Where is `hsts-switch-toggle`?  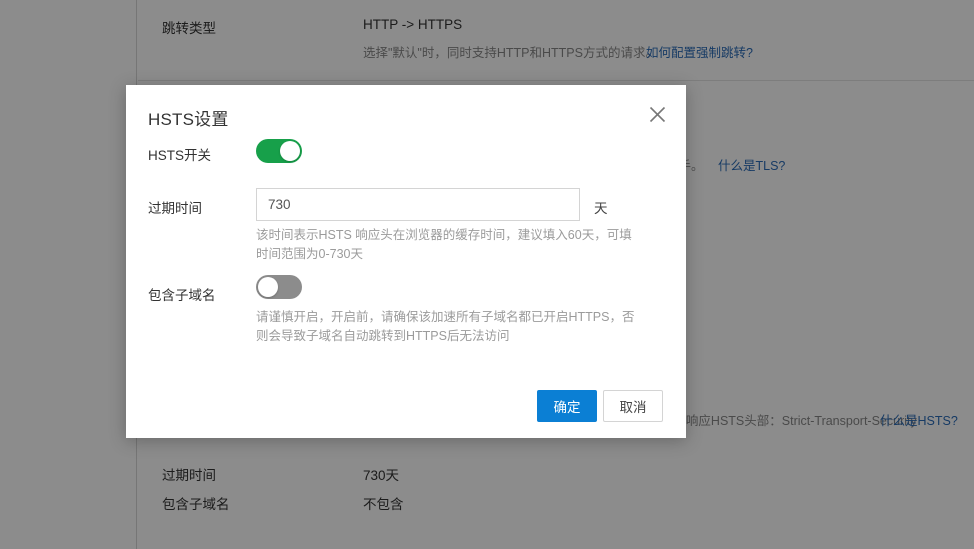 hsts-switch-toggle is located at coordinates (279, 151).